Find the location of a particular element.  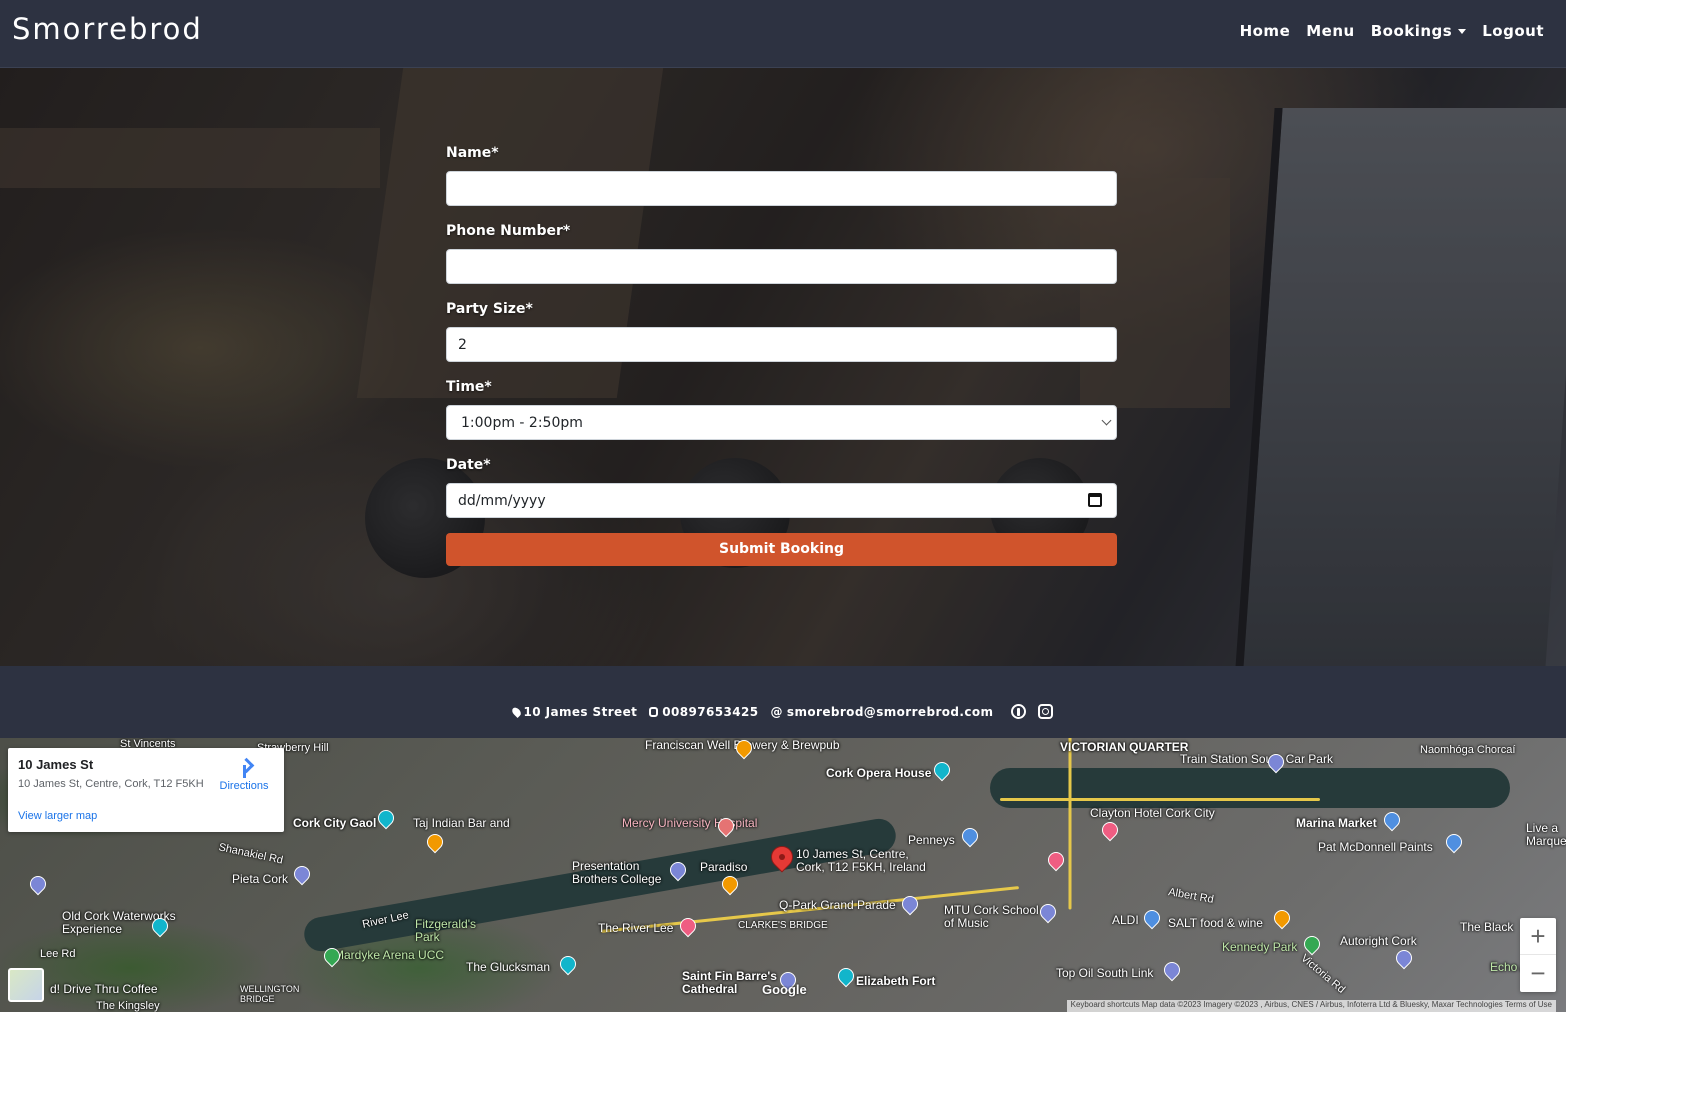

phone-label: Phone Number* is located at coordinates (508, 231).